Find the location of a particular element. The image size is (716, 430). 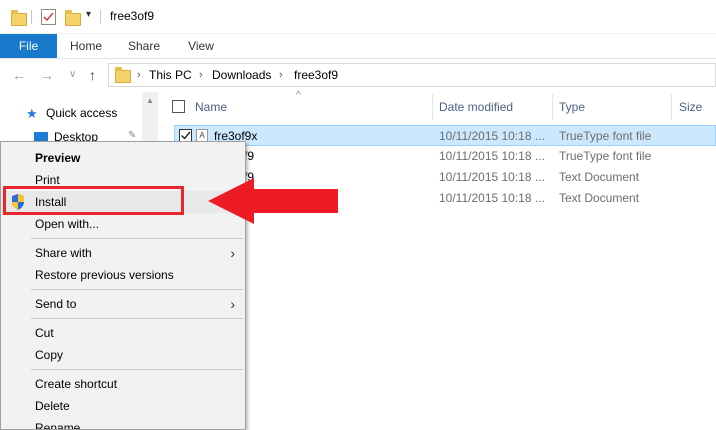

breadcrumb-this-pc: This PC is located at coordinates (170, 75).